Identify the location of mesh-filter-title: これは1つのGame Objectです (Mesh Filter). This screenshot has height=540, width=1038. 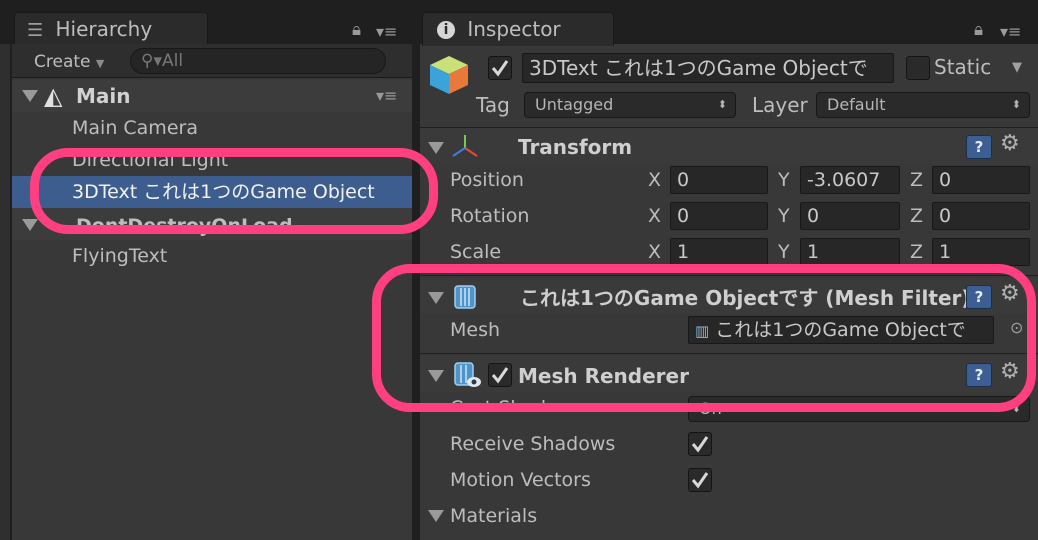
(743, 298).